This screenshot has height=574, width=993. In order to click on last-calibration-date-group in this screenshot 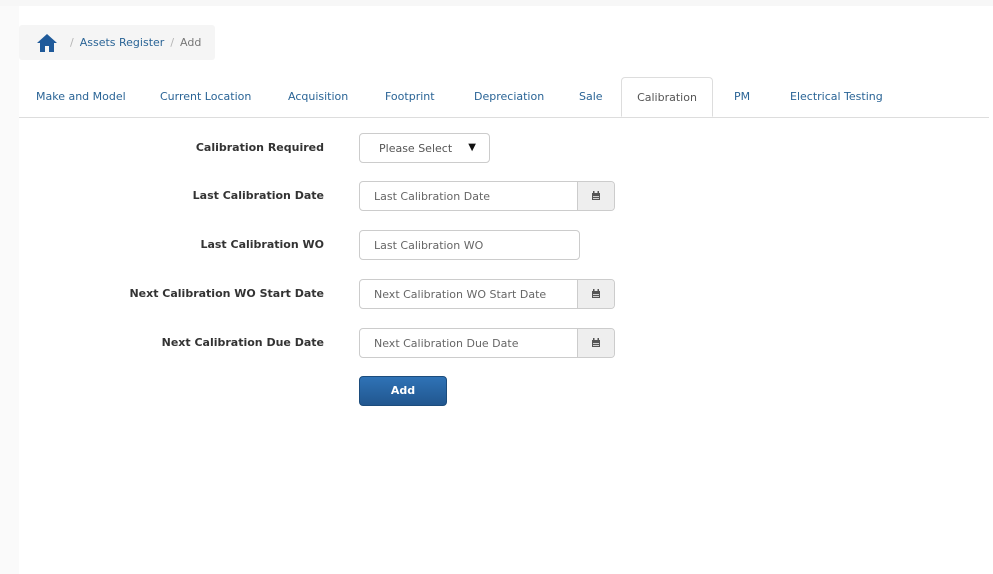, I will do `click(487, 196)`.